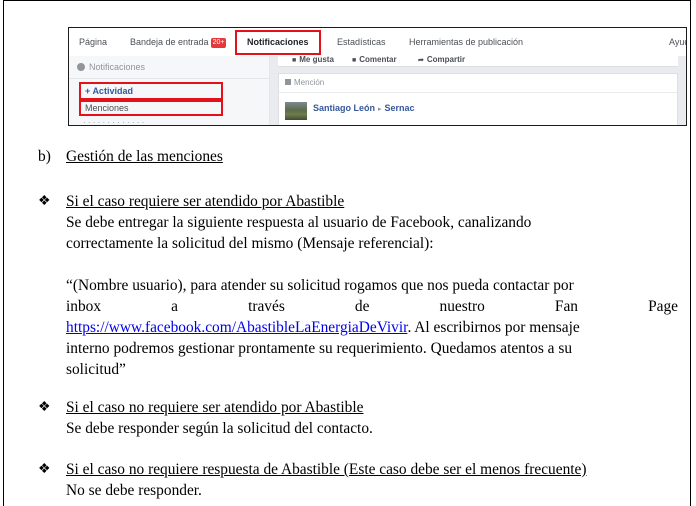 The width and height of the screenshot is (696, 506). I want to click on card-divider, so click(478, 92).